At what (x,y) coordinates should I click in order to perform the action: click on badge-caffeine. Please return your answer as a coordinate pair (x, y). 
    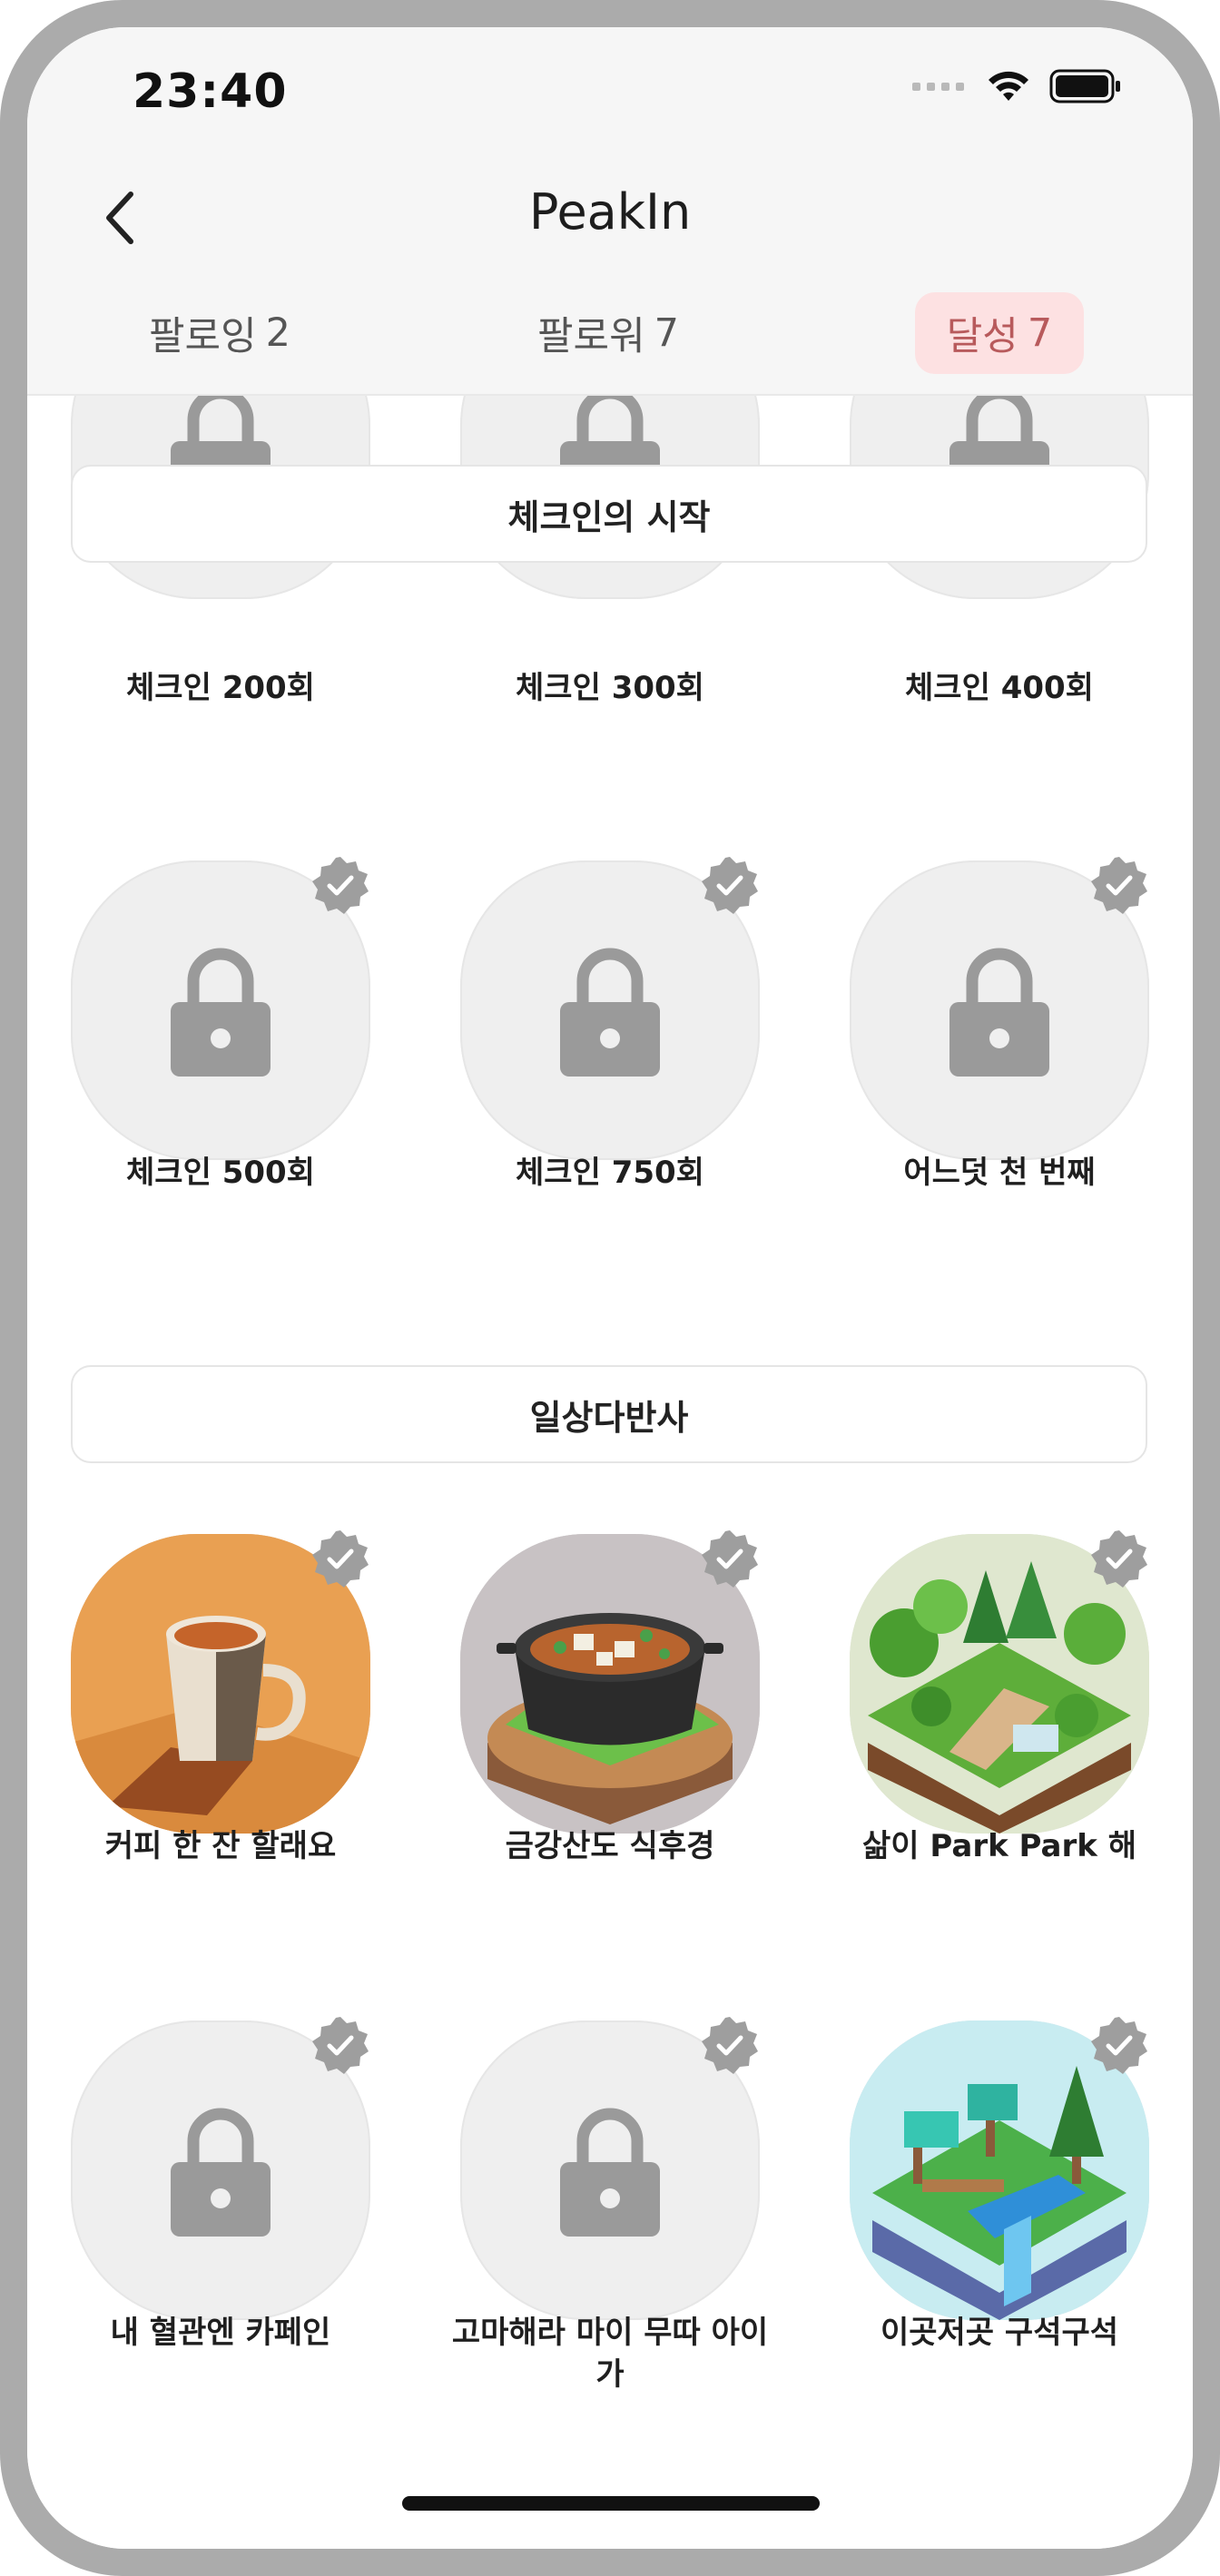
    Looking at the image, I should click on (220, 2168).